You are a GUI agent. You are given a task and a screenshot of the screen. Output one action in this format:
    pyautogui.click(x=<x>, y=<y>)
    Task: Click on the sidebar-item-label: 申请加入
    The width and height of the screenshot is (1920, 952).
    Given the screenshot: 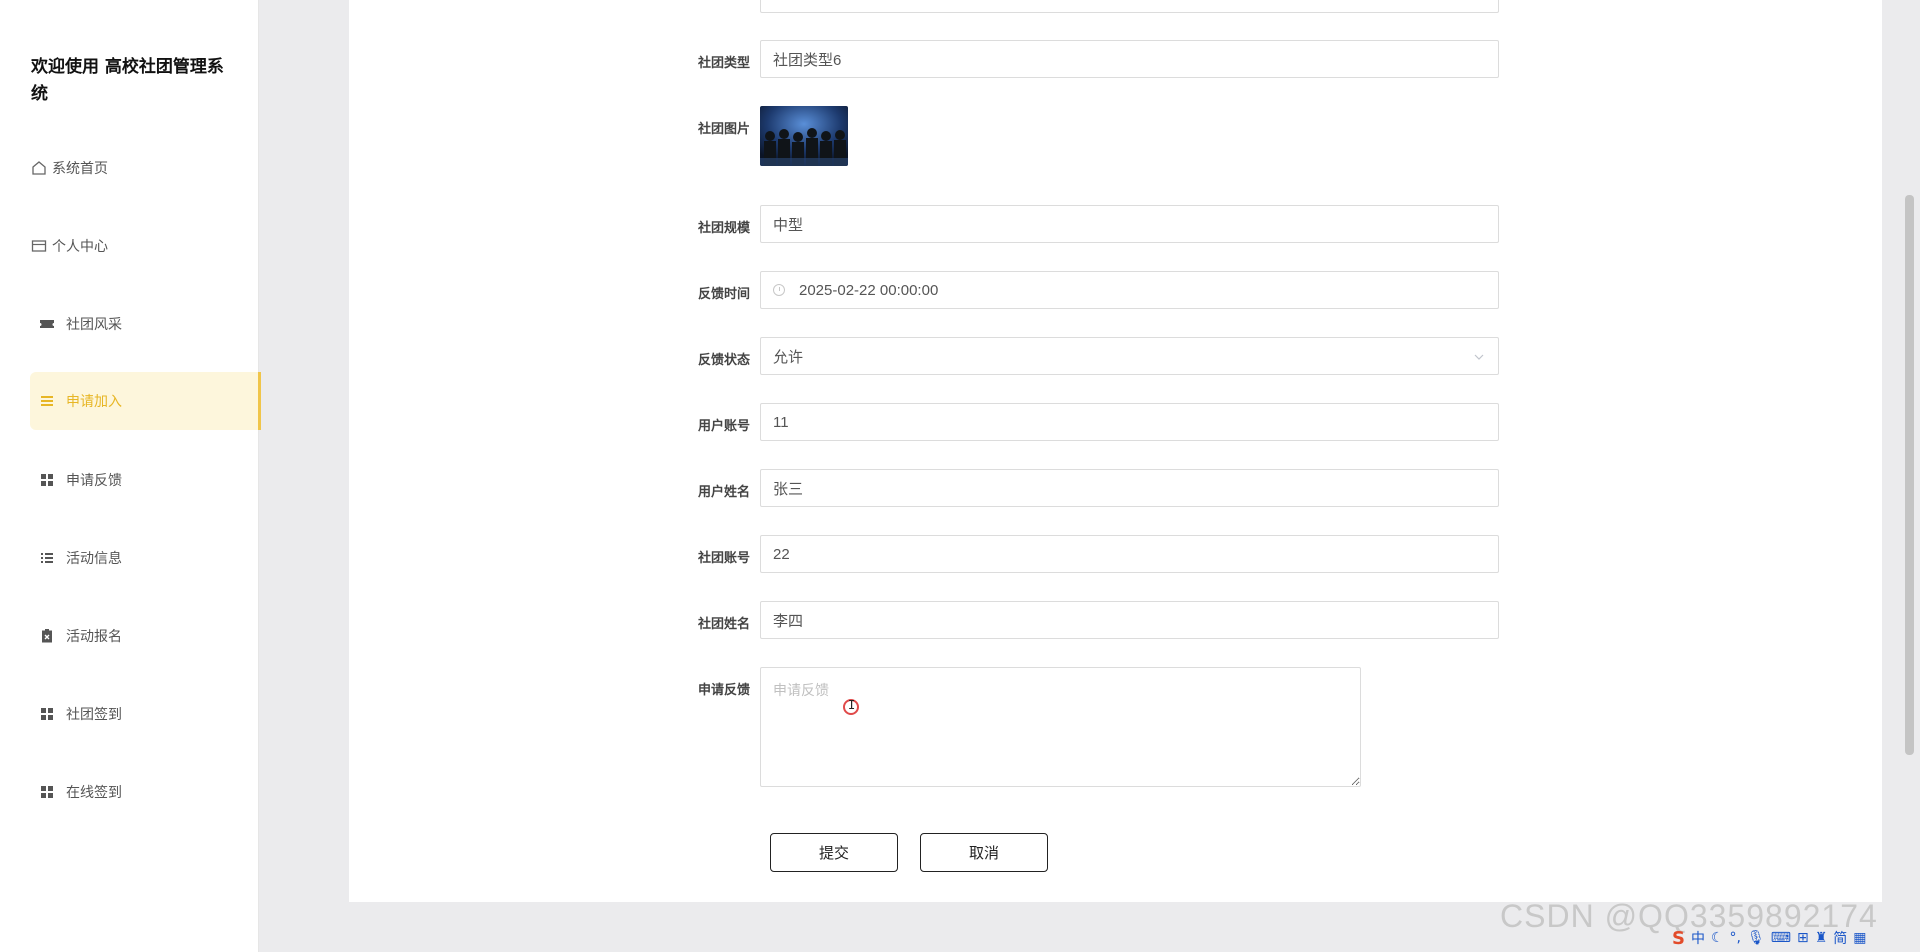 What is the action you would take?
    pyautogui.click(x=94, y=402)
    